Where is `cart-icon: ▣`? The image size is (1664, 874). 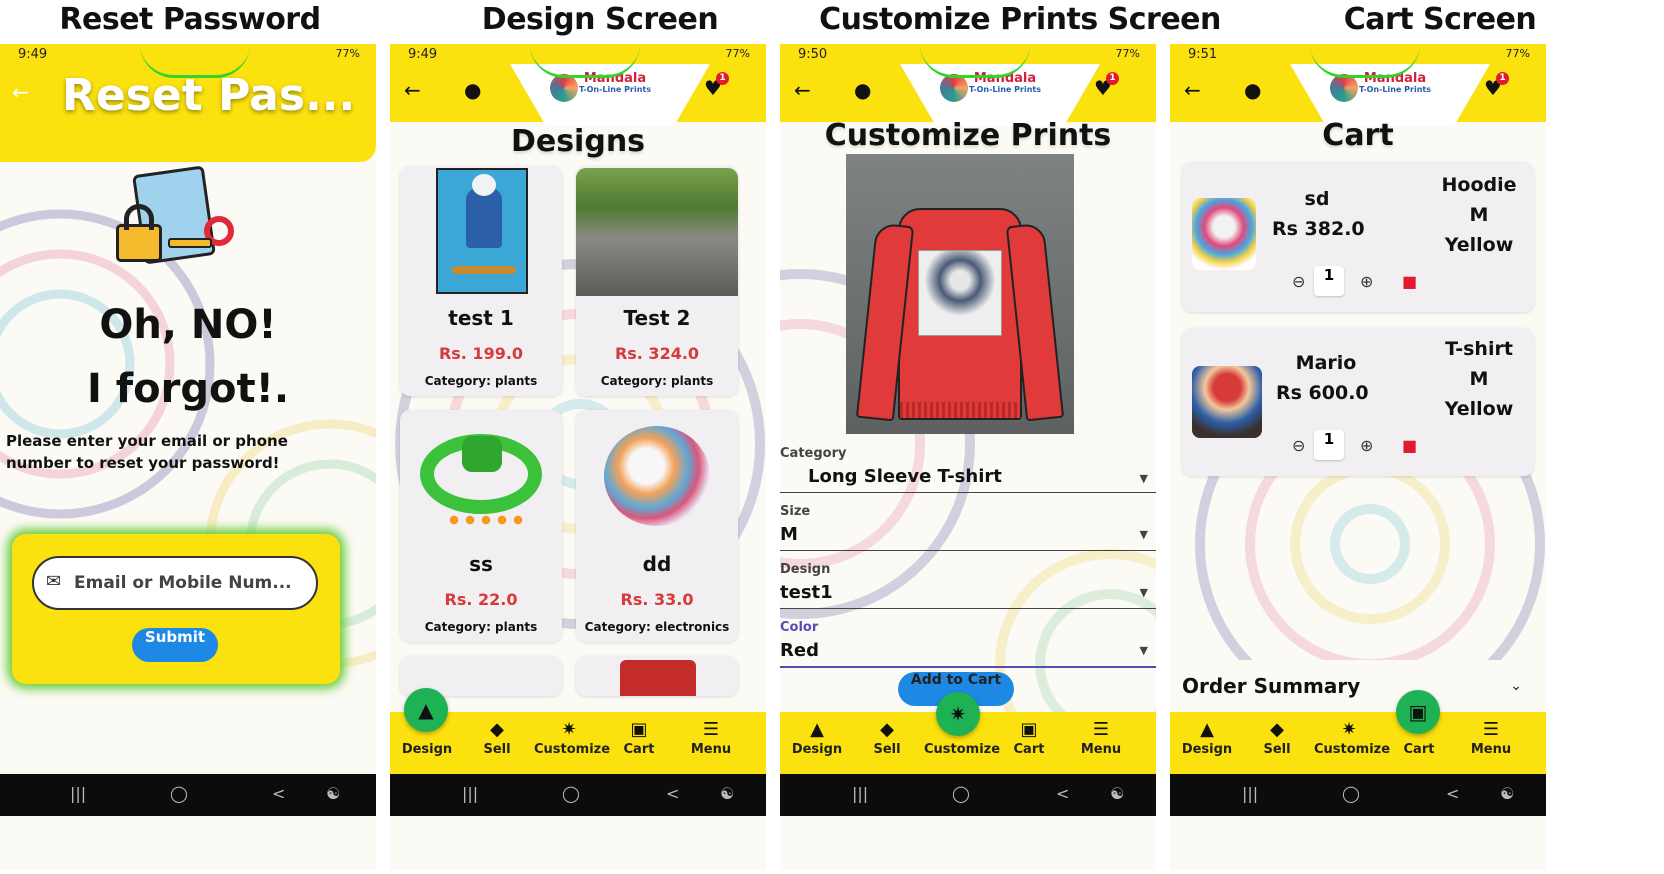 cart-icon: ▣ is located at coordinates (639, 729).